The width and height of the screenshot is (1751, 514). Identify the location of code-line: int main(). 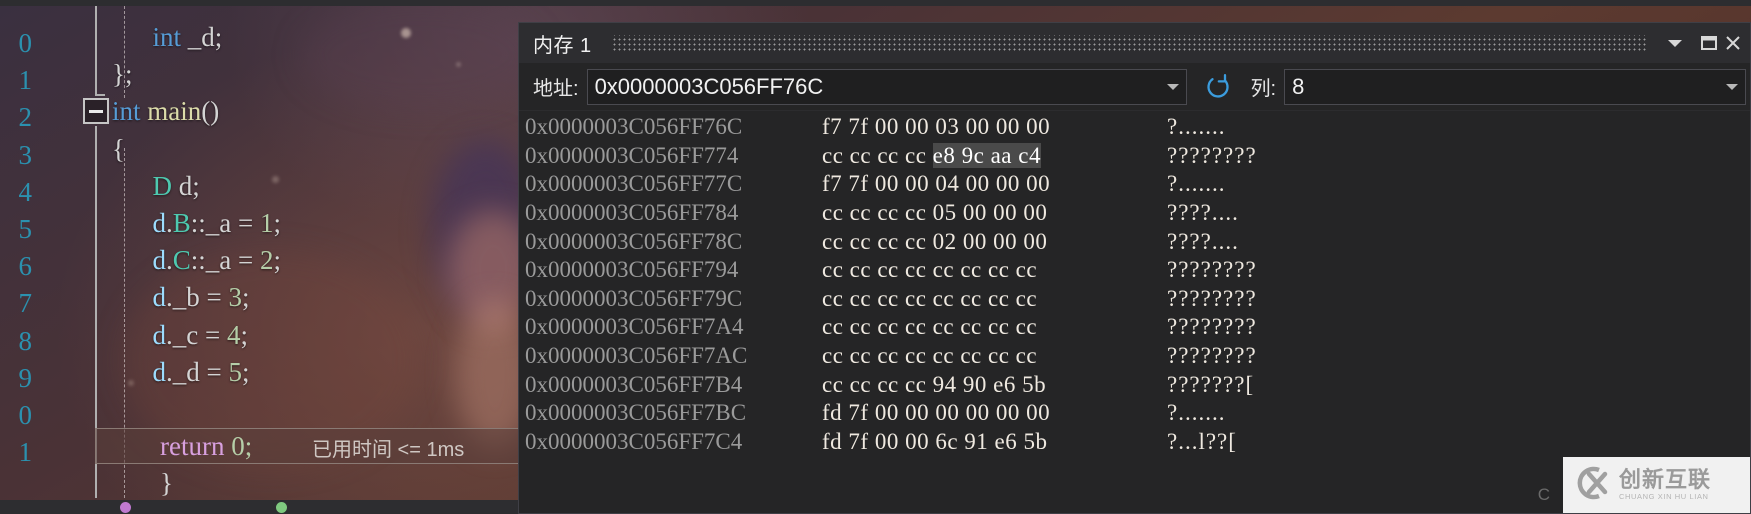
(196, 111).